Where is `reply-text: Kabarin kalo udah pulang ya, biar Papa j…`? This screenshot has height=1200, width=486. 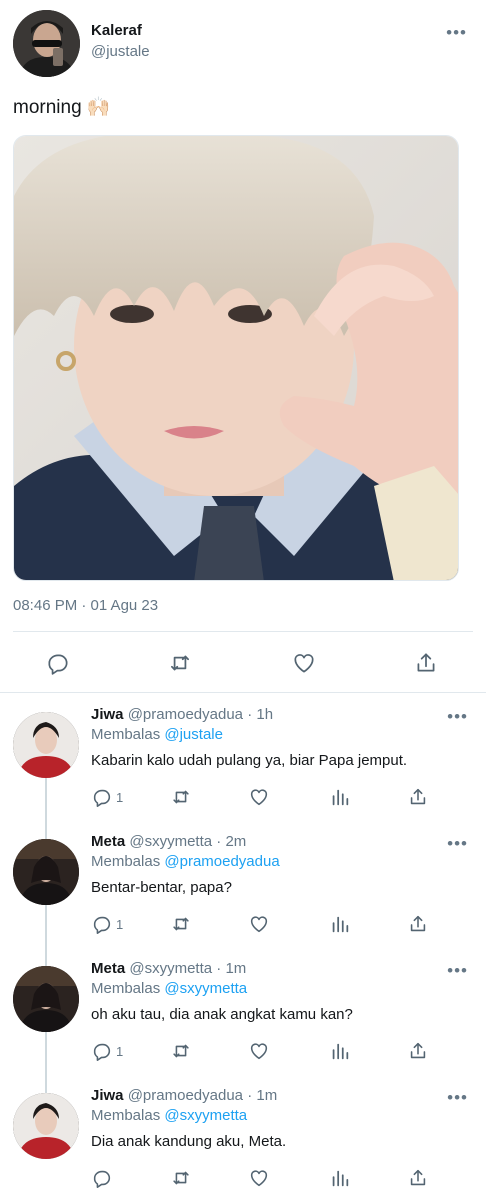 reply-text: Kabarin kalo udah pulang ya, biar Papa j… is located at coordinates (249, 760).